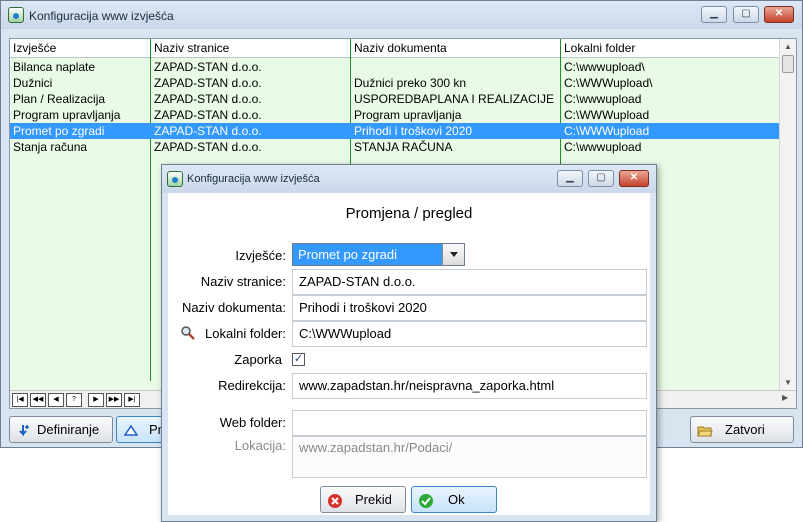 This screenshot has height=522, width=803. I want to click on redirekcija-field: www.zapadstan.hr/neispravna_zaporka.html, so click(469, 386).